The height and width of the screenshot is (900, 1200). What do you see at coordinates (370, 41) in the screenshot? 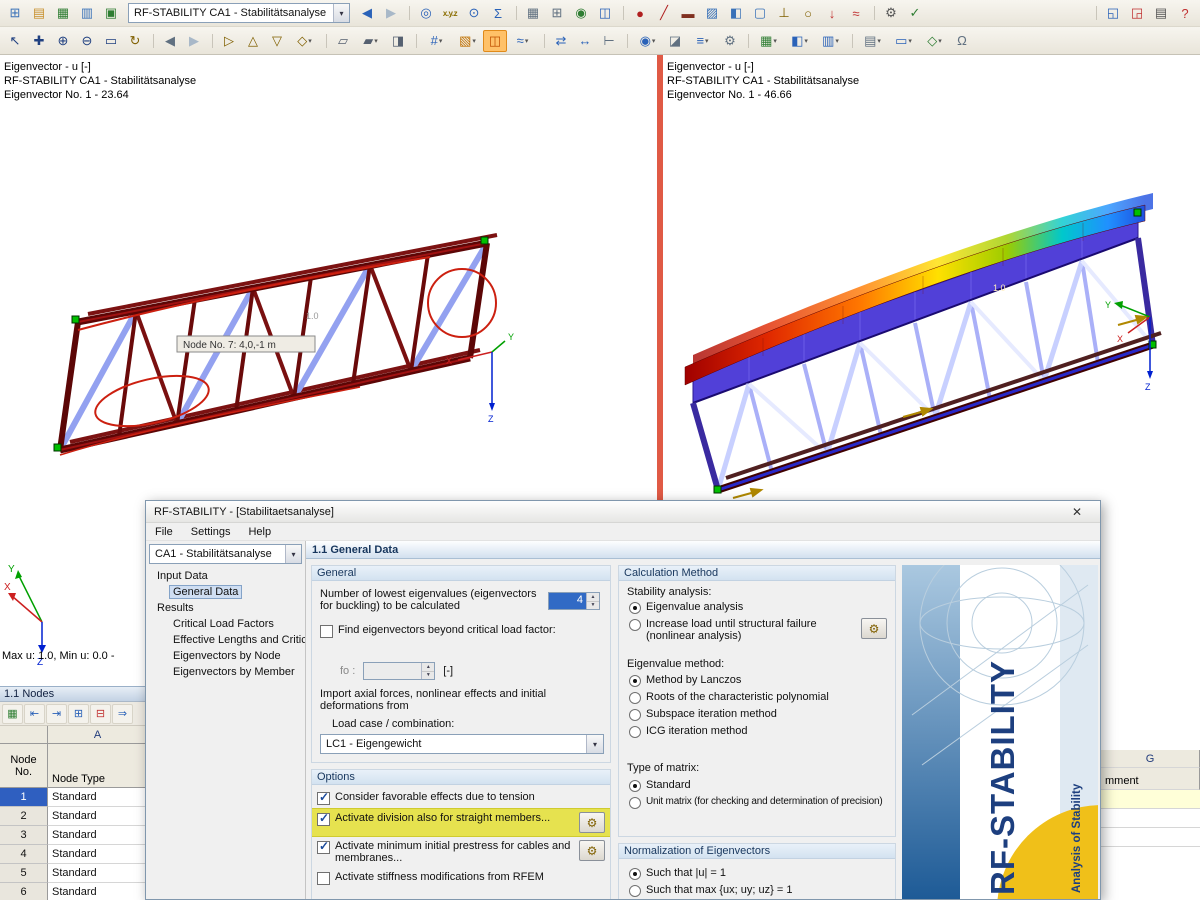
I see `solid-display-icon: ▰` at bounding box center [370, 41].